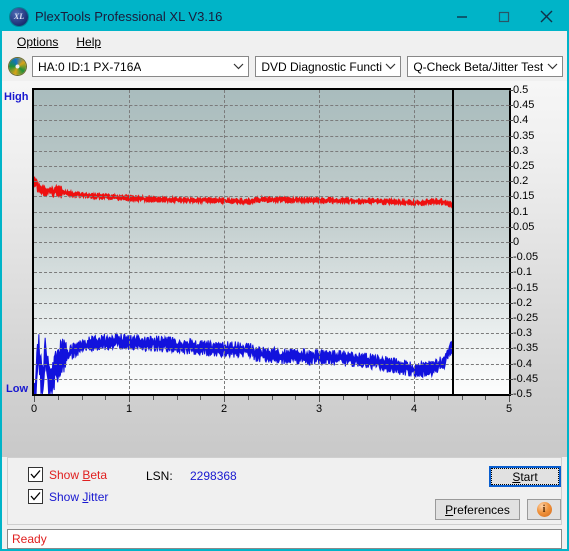 The width and height of the screenshot is (569, 551). I want to click on maximize-icon, so click(504, 16).